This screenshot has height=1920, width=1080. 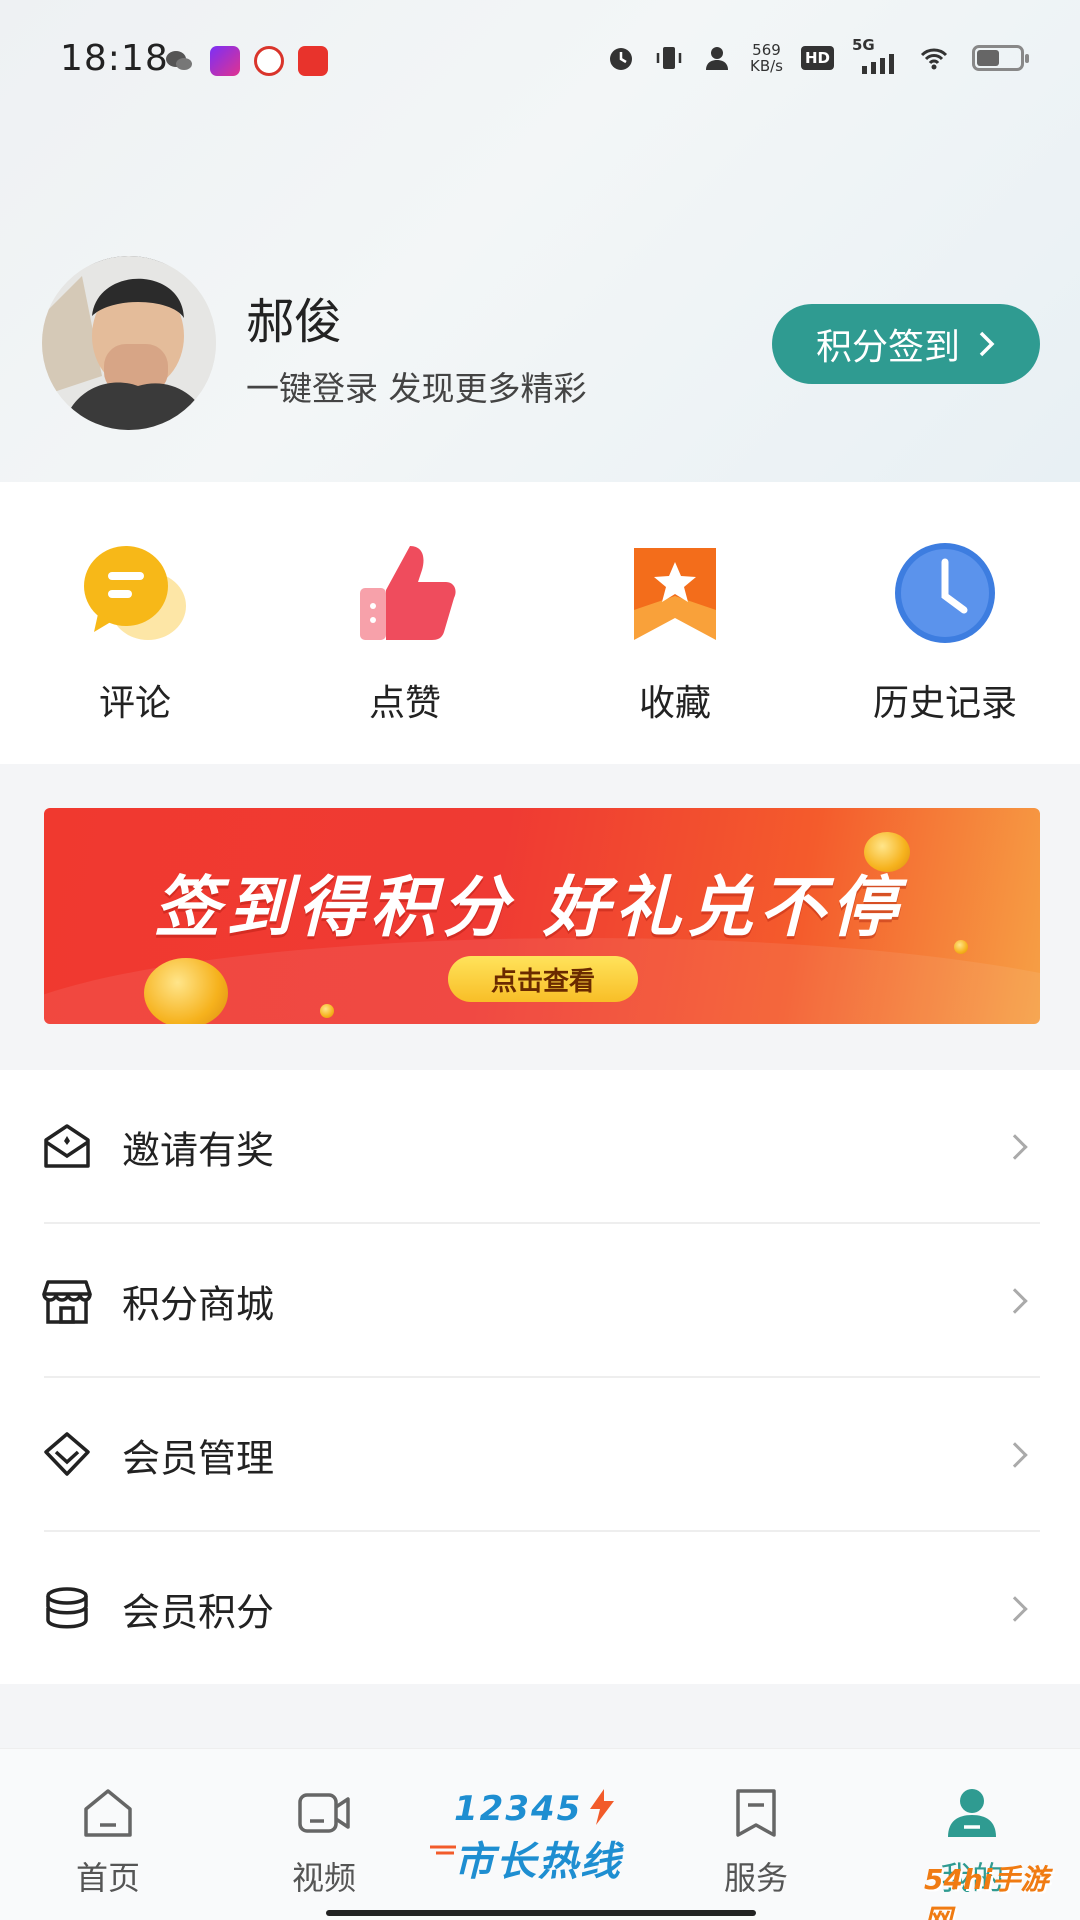 I want to click on checkin-promo-banner: 签到得积分 好礼兑不停 点击查看, so click(x=542, y=916).